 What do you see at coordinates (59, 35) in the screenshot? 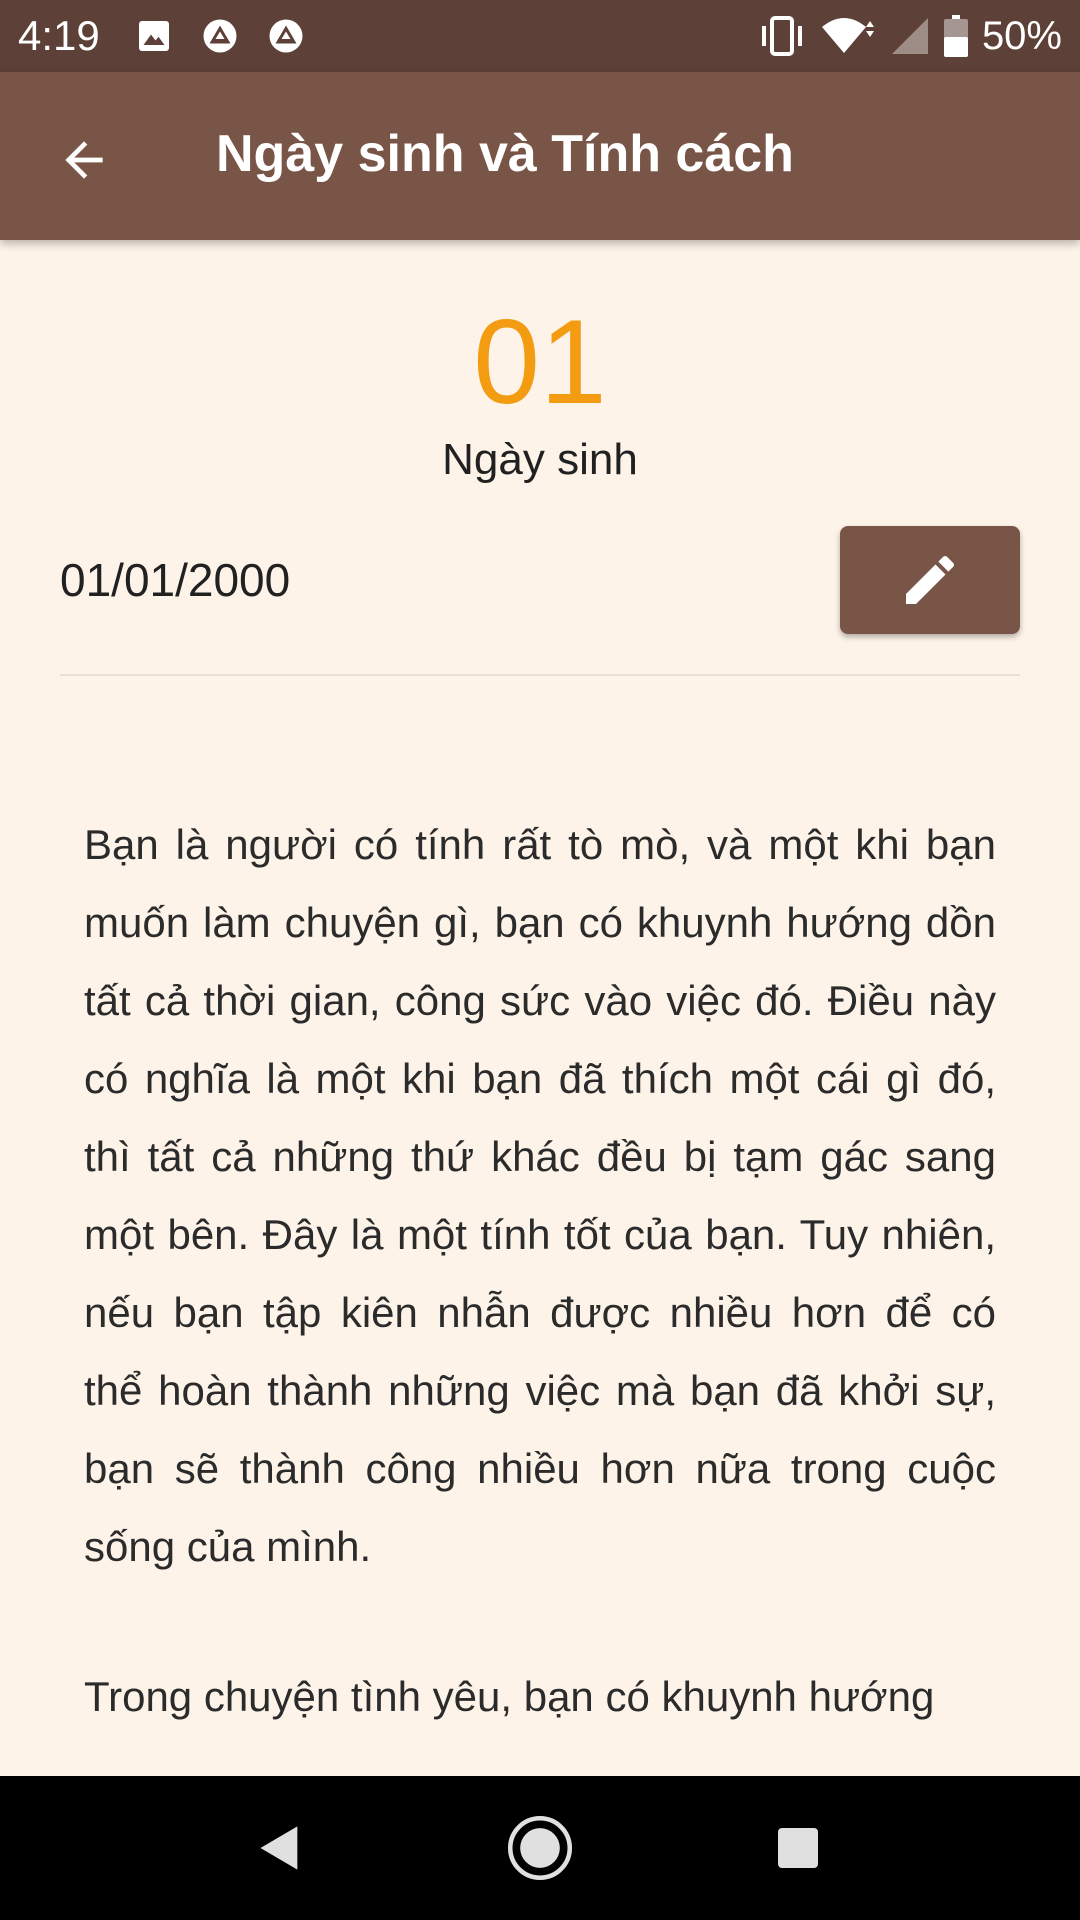
I see `status-time: 4:19` at bounding box center [59, 35].